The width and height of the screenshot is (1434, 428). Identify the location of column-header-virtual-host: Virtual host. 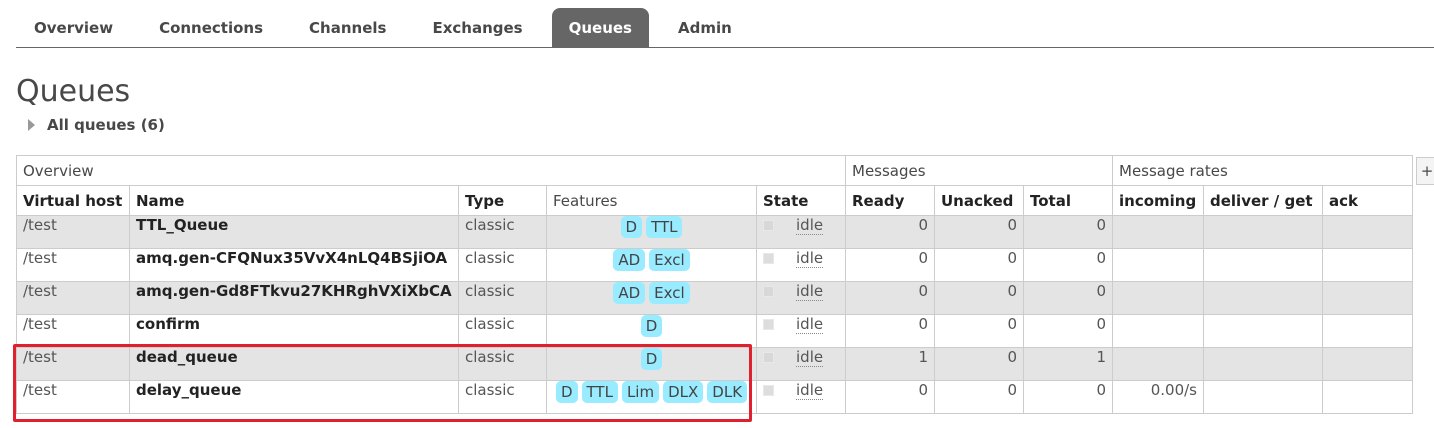
(73, 200).